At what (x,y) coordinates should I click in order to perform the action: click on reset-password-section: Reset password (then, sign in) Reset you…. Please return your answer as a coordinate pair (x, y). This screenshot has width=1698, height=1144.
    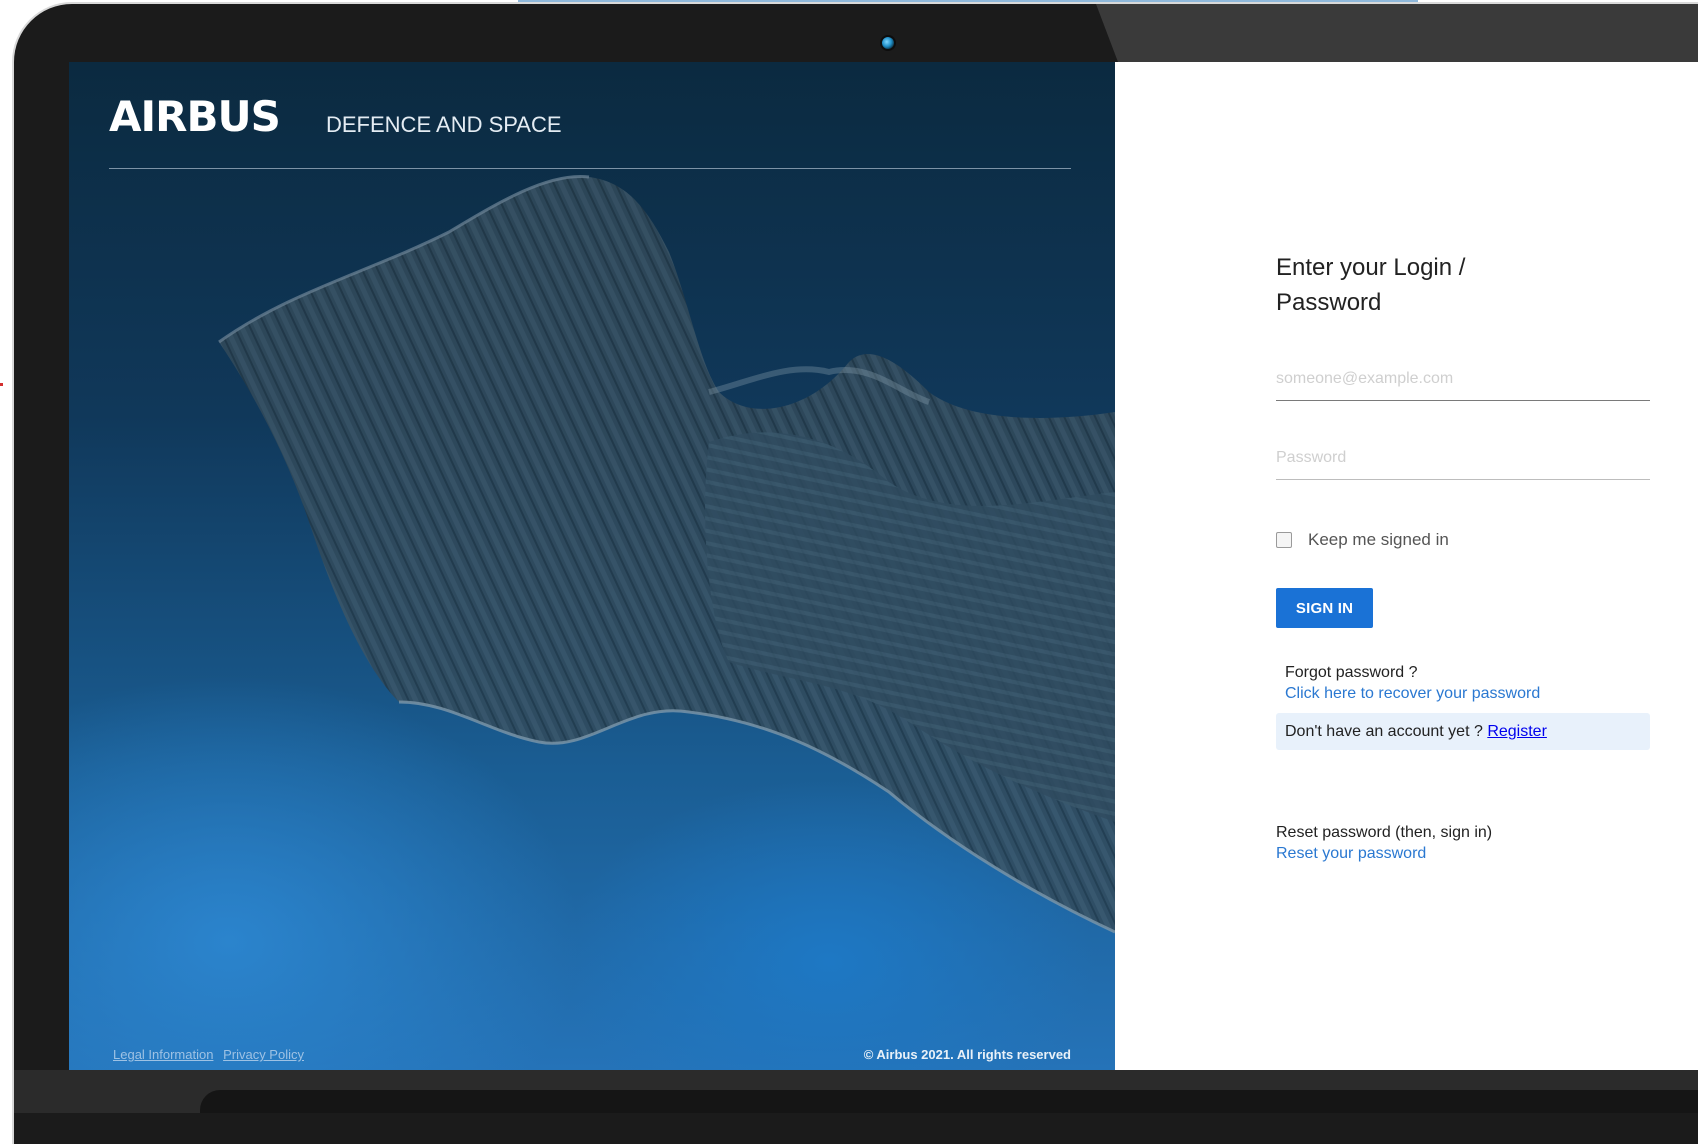
    Looking at the image, I should click on (1463, 843).